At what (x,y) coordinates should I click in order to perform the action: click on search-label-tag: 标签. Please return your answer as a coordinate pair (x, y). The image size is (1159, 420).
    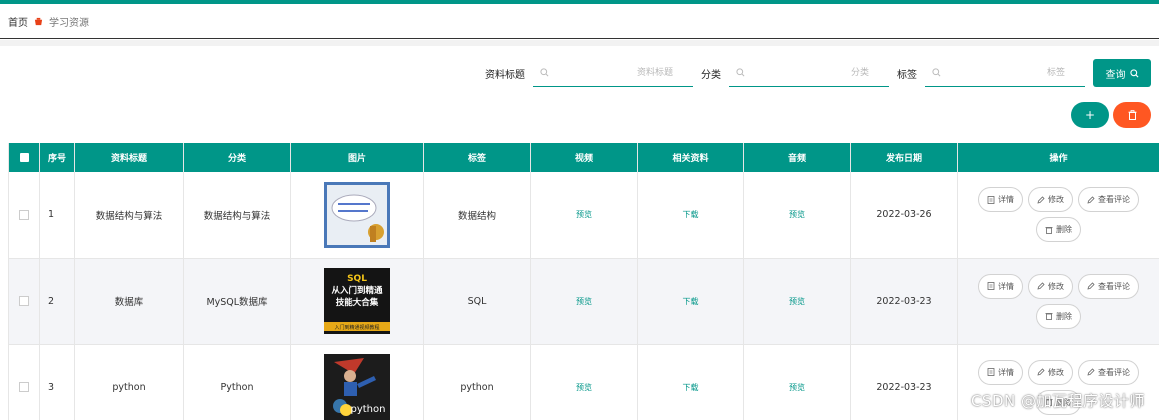
    Looking at the image, I should click on (907, 75).